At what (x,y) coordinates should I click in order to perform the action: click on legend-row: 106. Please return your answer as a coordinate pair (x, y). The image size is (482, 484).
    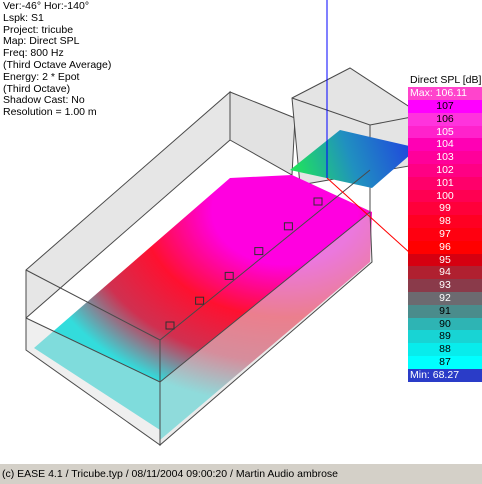
    Looking at the image, I should click on (445, 119).